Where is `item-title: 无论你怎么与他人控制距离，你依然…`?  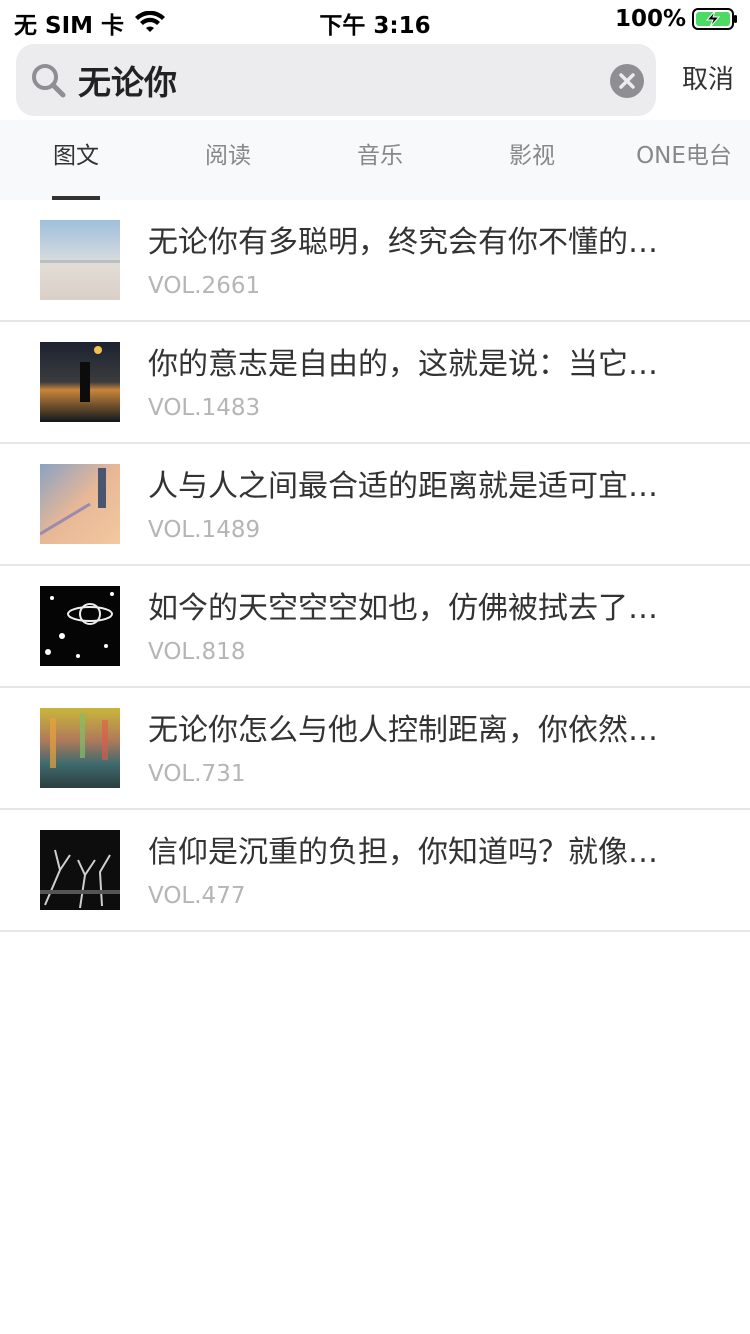
item-title: 无论你怎么与他人控制距离，你依然… is located at coordinates (403, 730).